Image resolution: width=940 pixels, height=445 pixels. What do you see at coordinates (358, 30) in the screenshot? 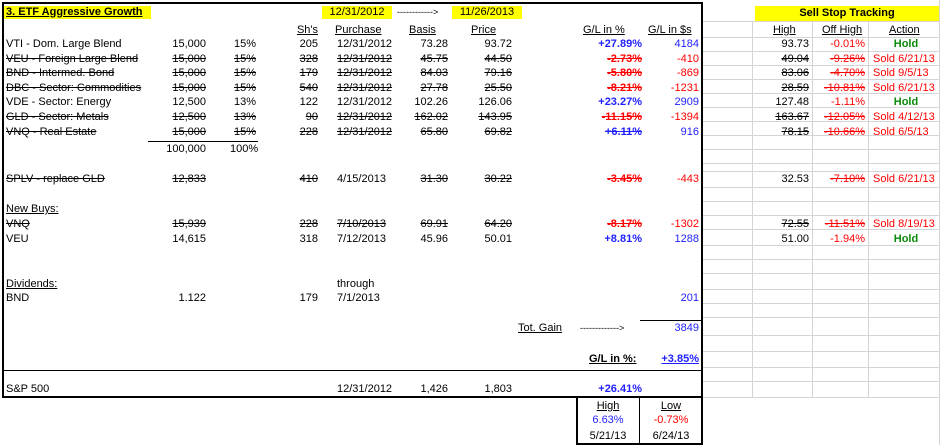
I see `header-purchase: Purchase` at bounding box center [358, 30].